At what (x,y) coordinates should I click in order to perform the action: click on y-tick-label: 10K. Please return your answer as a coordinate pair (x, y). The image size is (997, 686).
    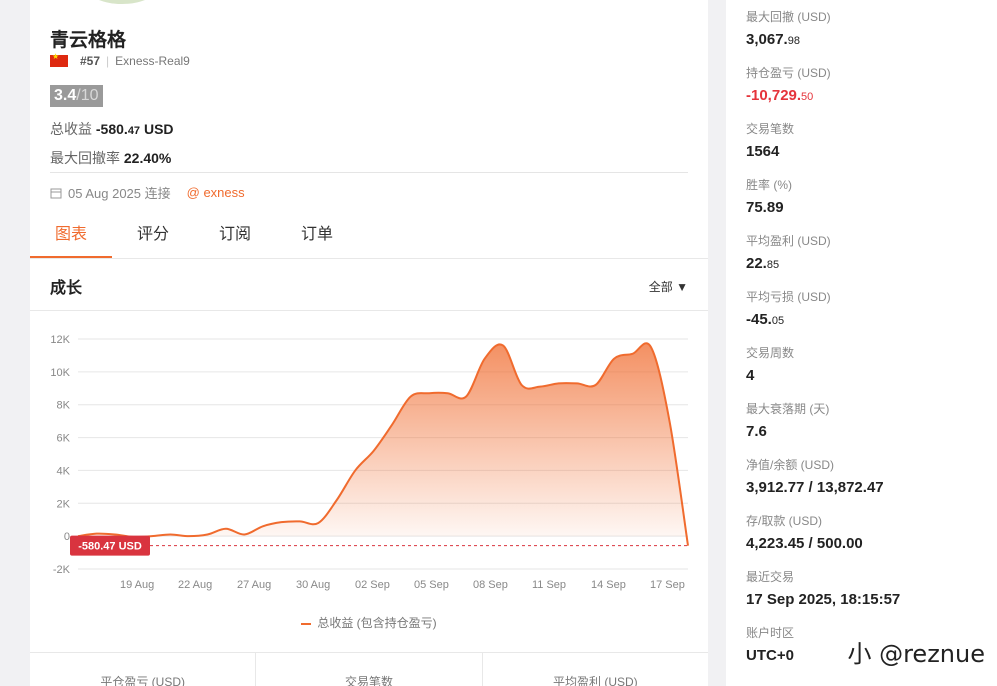
    Looking at the image, I should click on (60, 373).